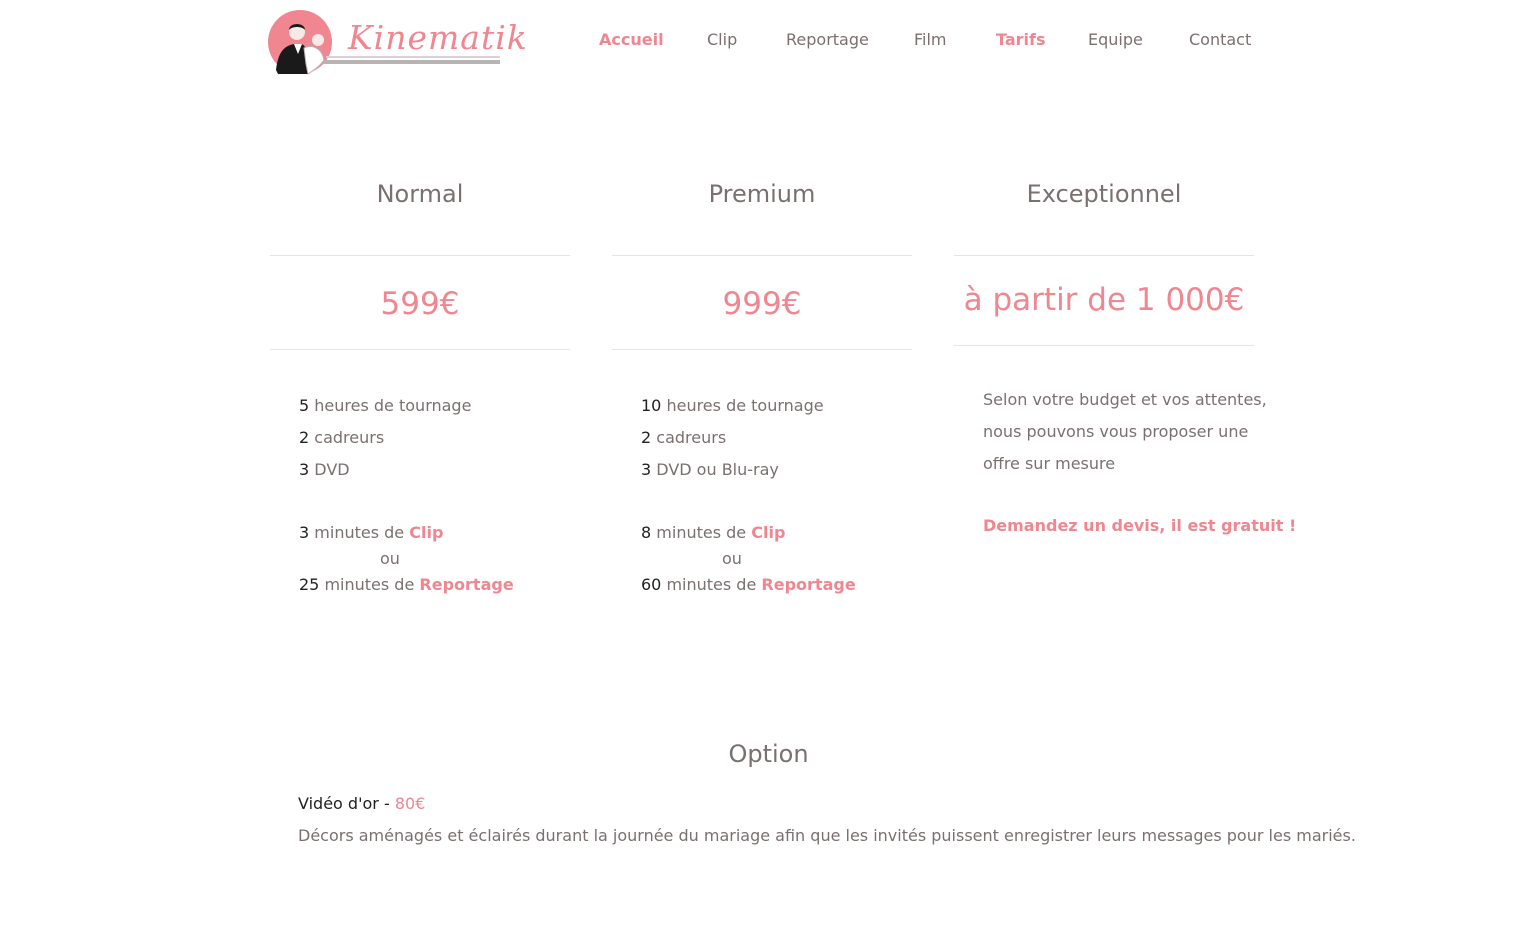 The width and height of the screenshot is (1537, 952). I want to click on feature-text: DVD, so click(332, 469).